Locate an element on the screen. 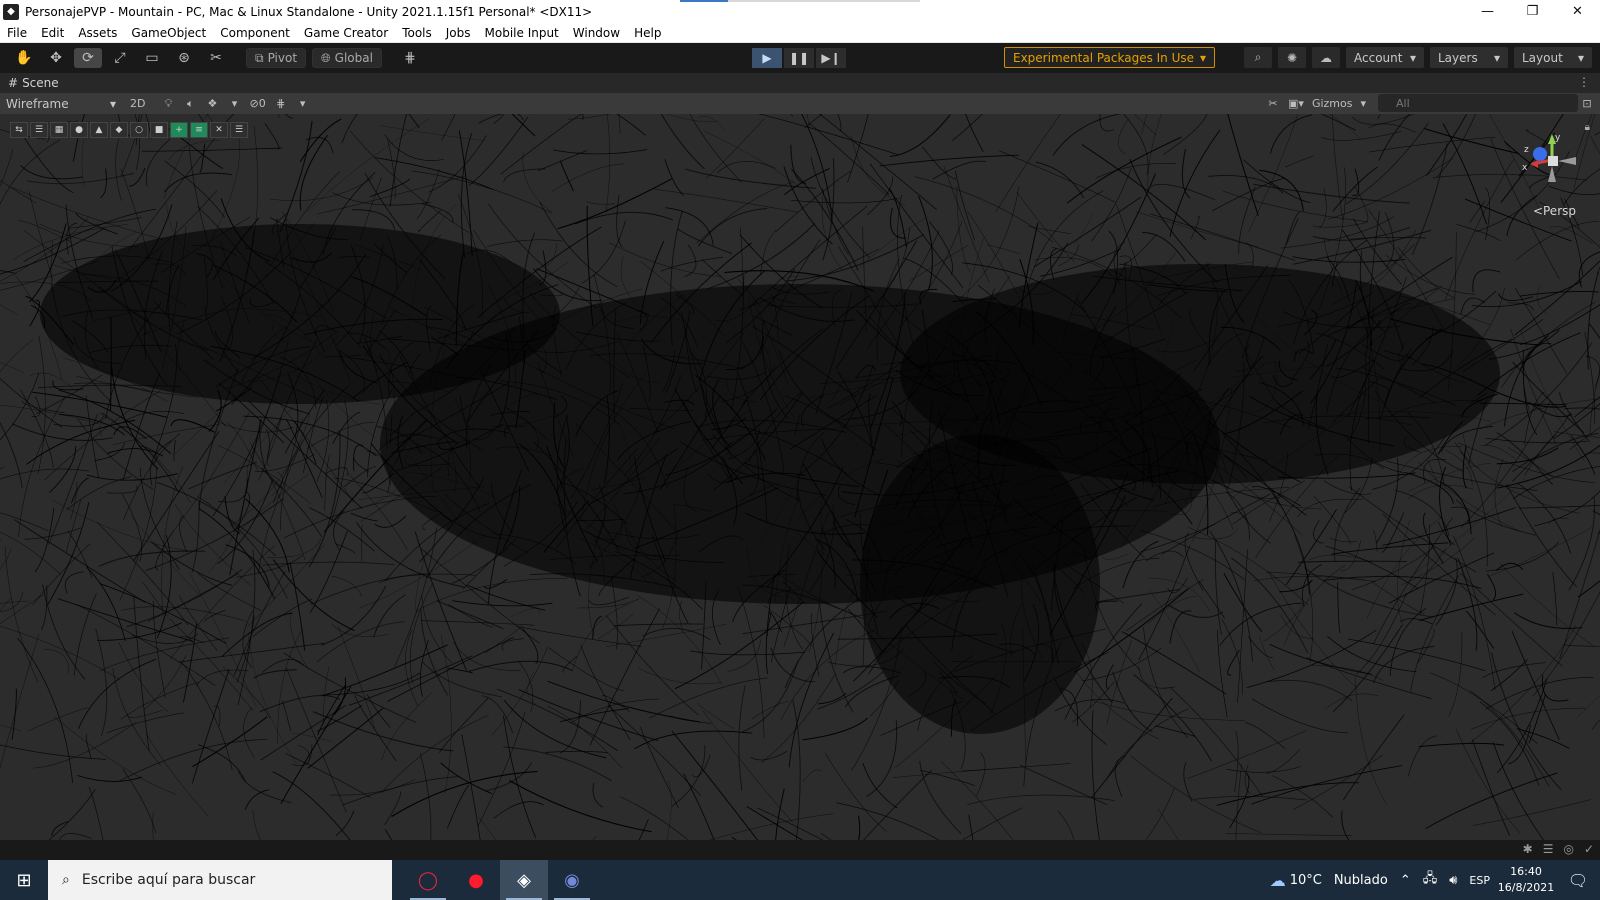  window-controls: — ❐ ✕ is located at coordinates (1532, 11).